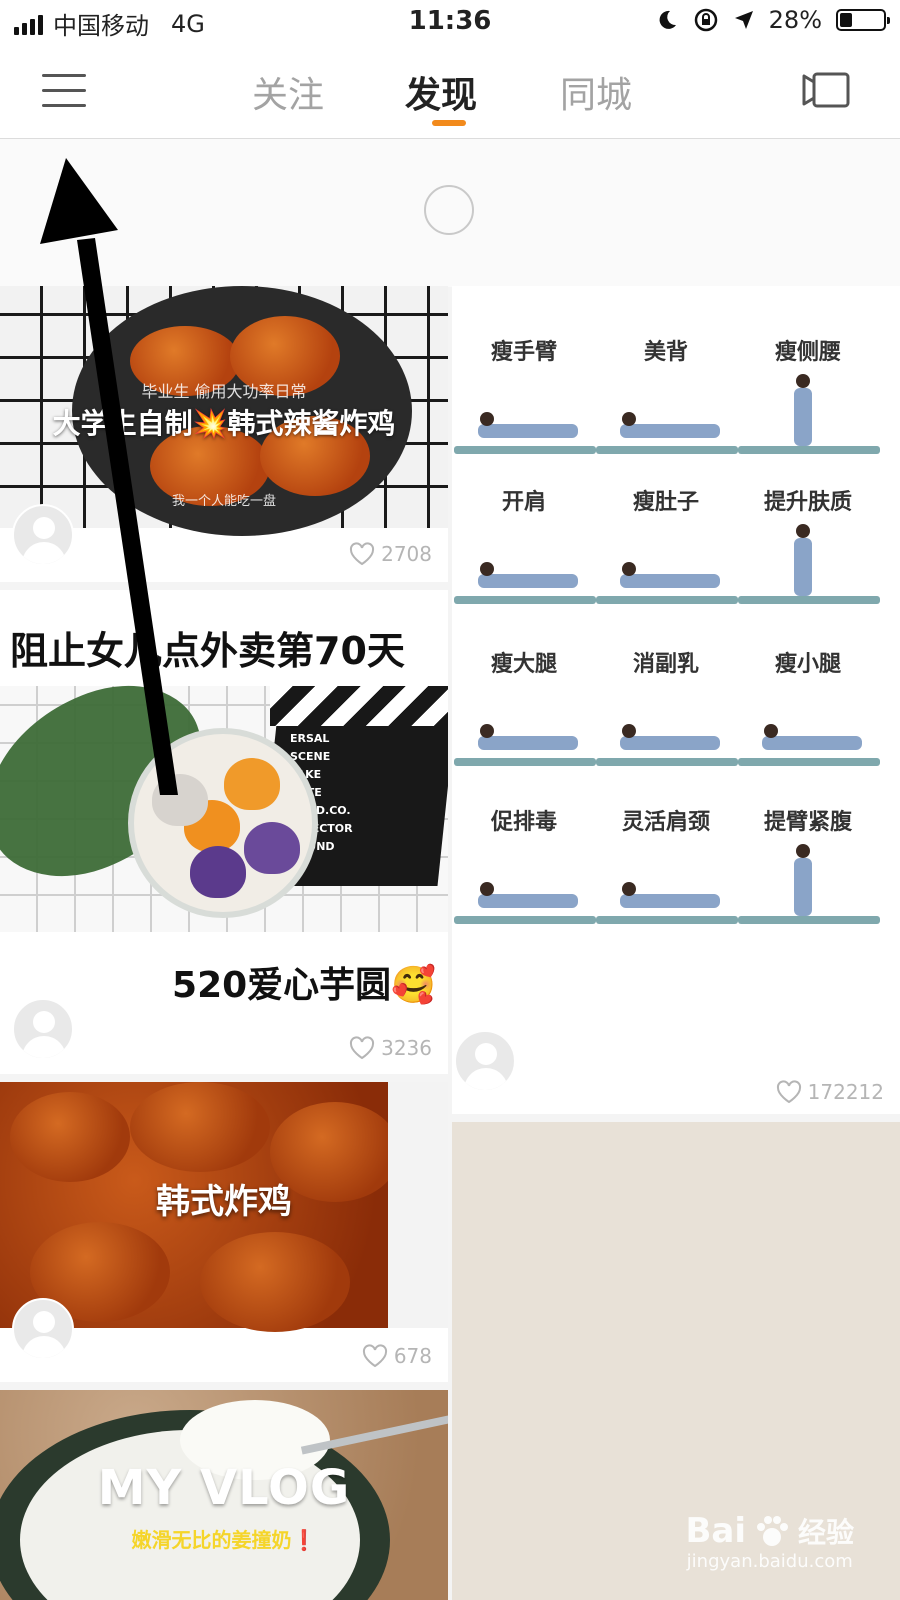 Image resolution: width=900 pixels, height=1600 pixels. Describe the element at coordinates (224, 1540) in the screenshot. I see `cover-subtitle: 嫩滑无比的姜撞奶❗` at that location.